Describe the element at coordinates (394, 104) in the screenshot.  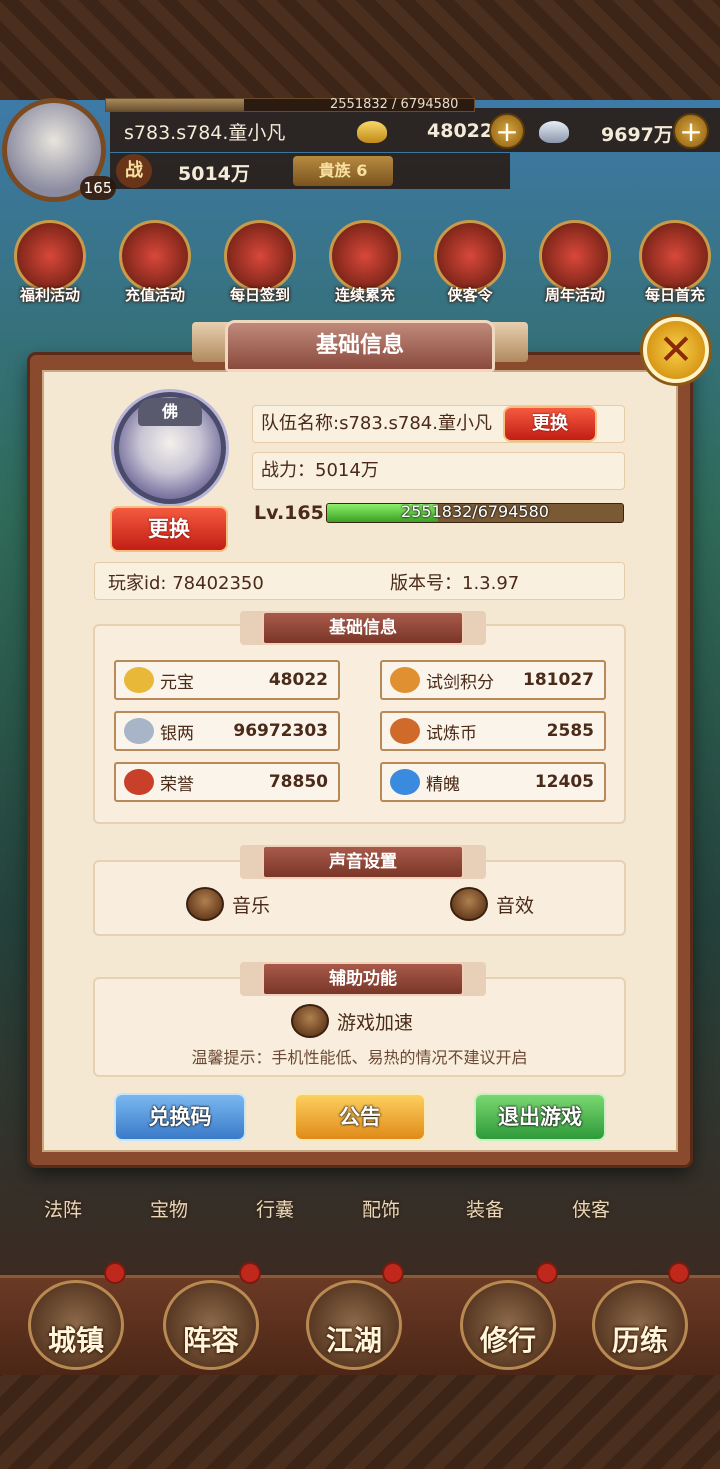
I see `hud-exp-text: 2551832 / 6794580` at that location.